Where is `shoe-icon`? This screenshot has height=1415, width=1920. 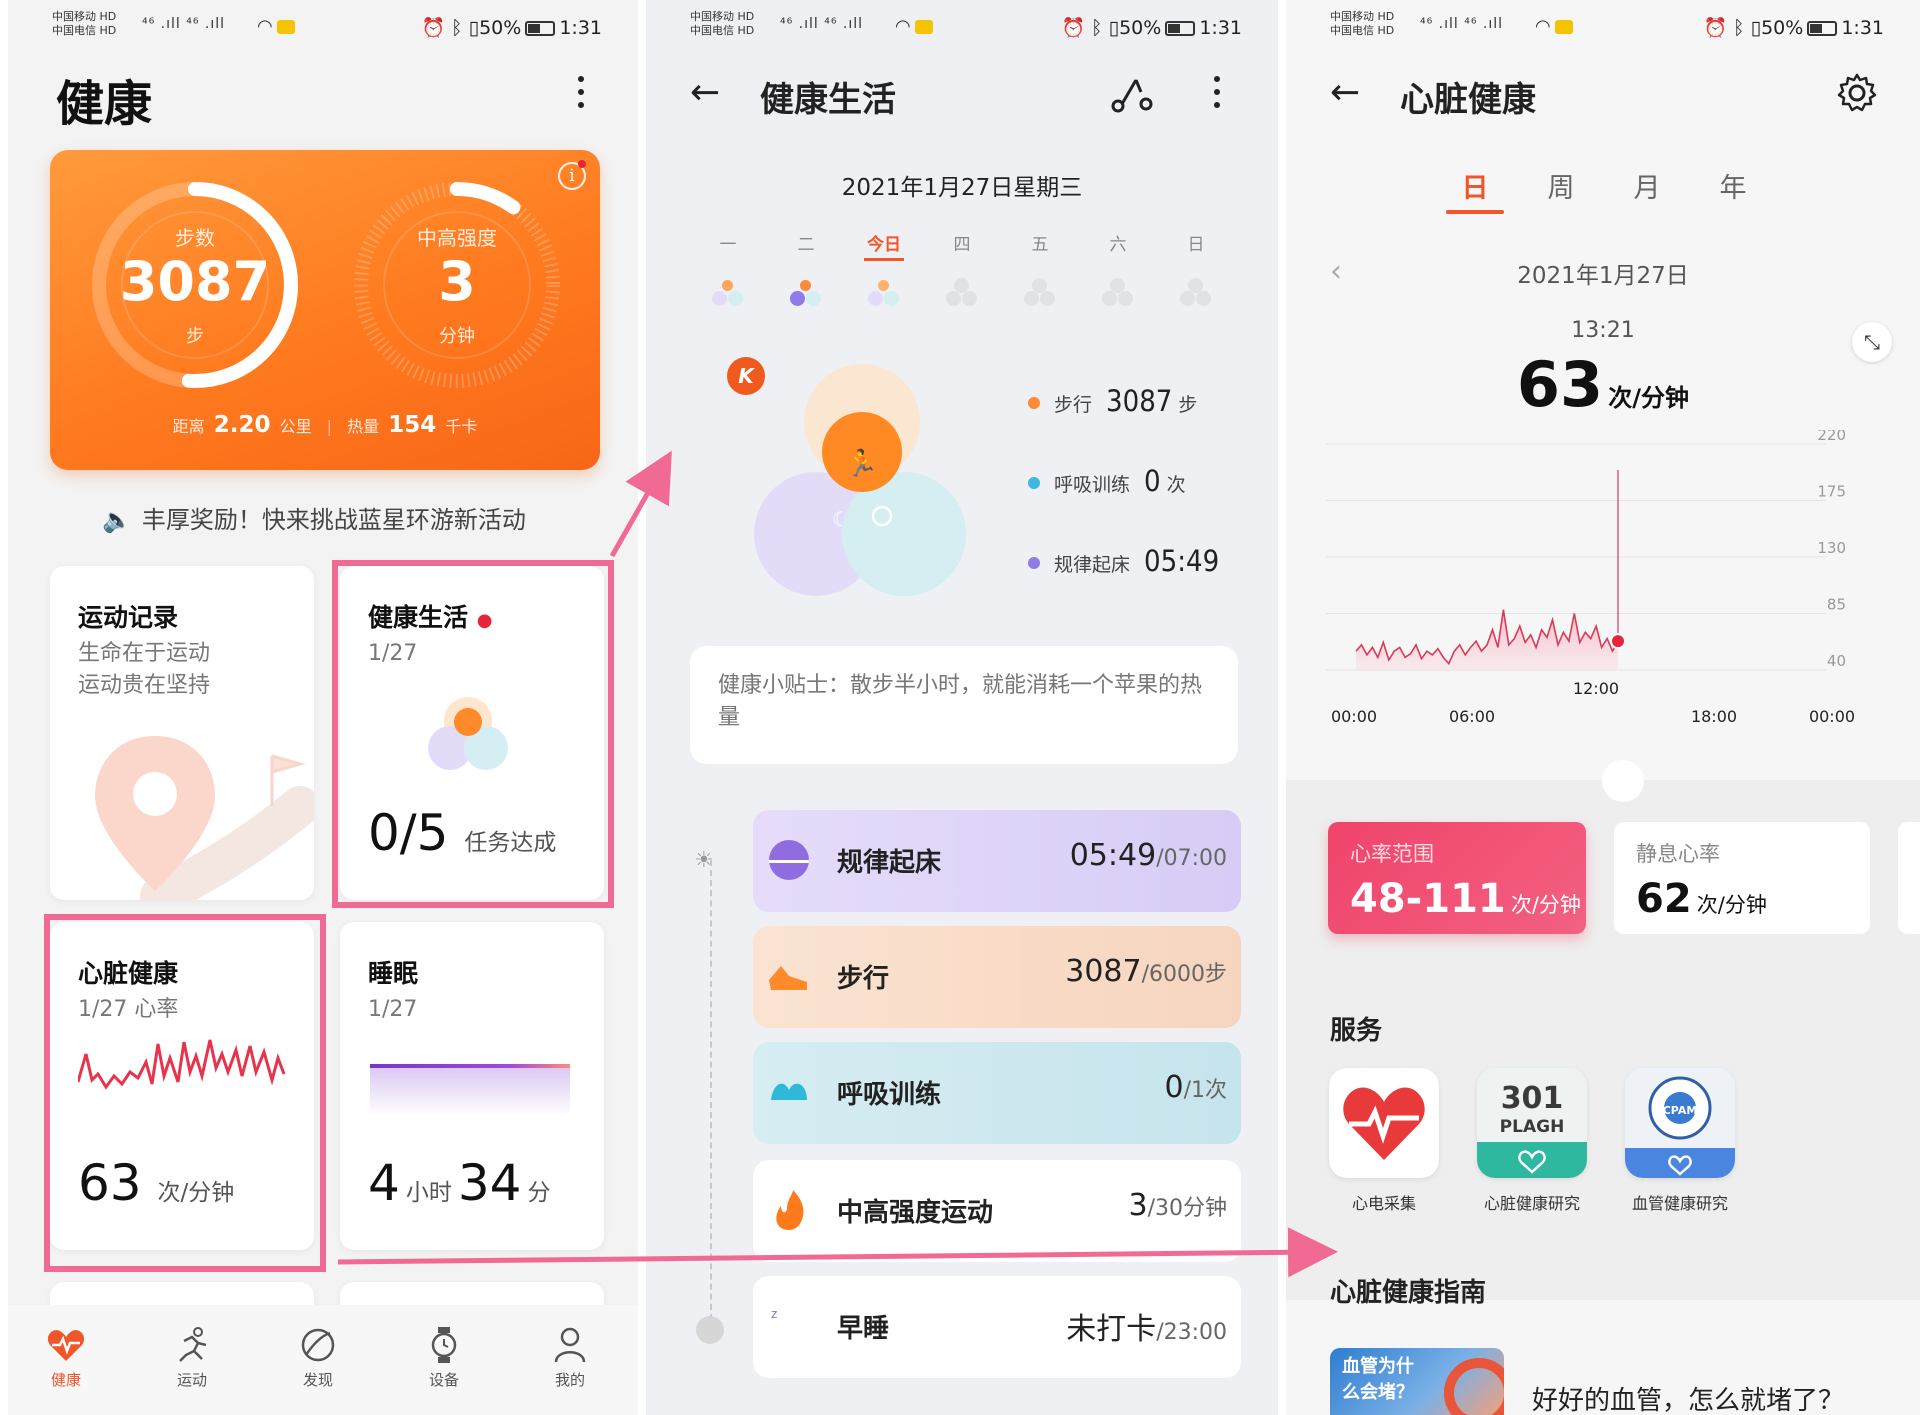 shoe-icon is located at coordinates (788, 978).